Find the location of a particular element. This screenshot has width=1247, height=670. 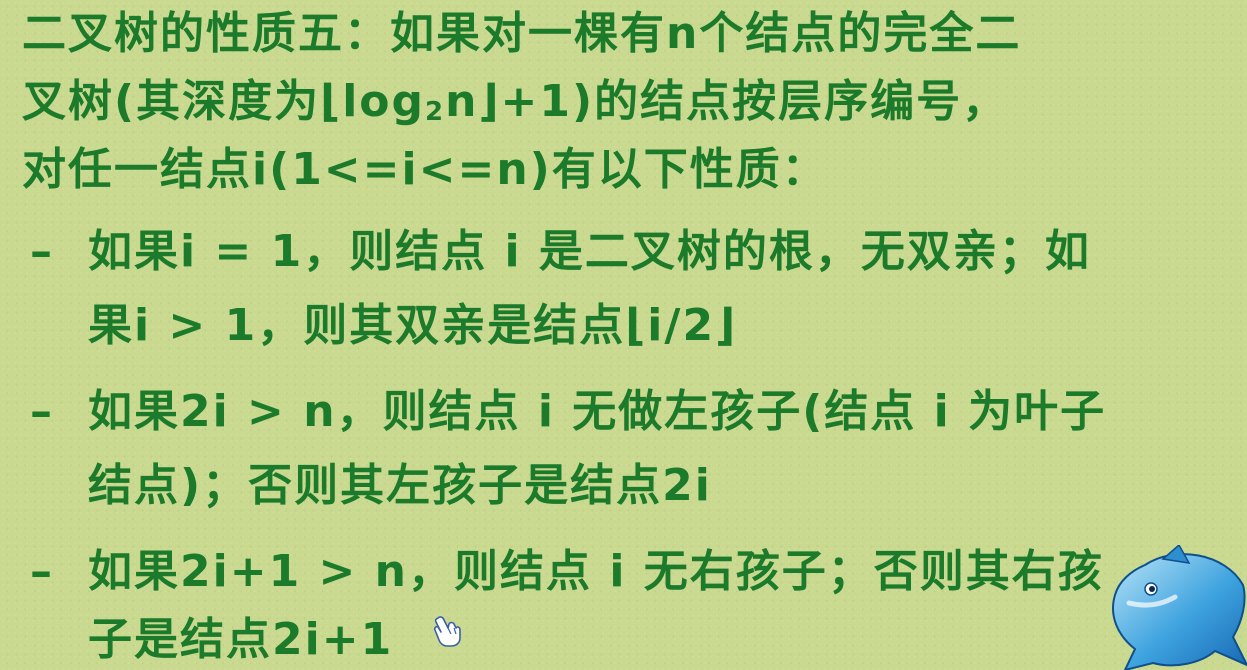

bullet-2-line-2: 结点)；否则其左孩子是结点2i is located at coordinates (400, 485).